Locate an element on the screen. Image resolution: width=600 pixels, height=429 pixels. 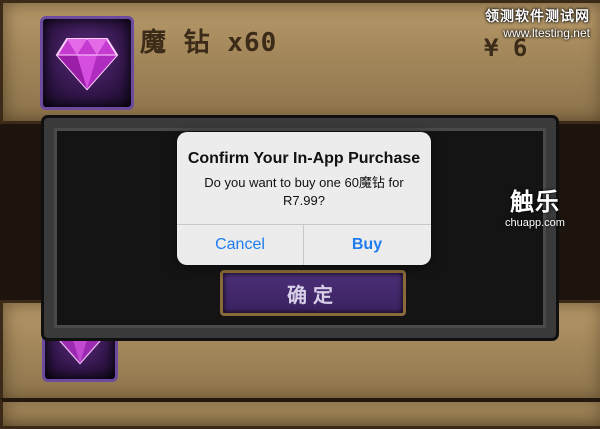
confirm-button: 确定 is located at coordinates (313, 293).